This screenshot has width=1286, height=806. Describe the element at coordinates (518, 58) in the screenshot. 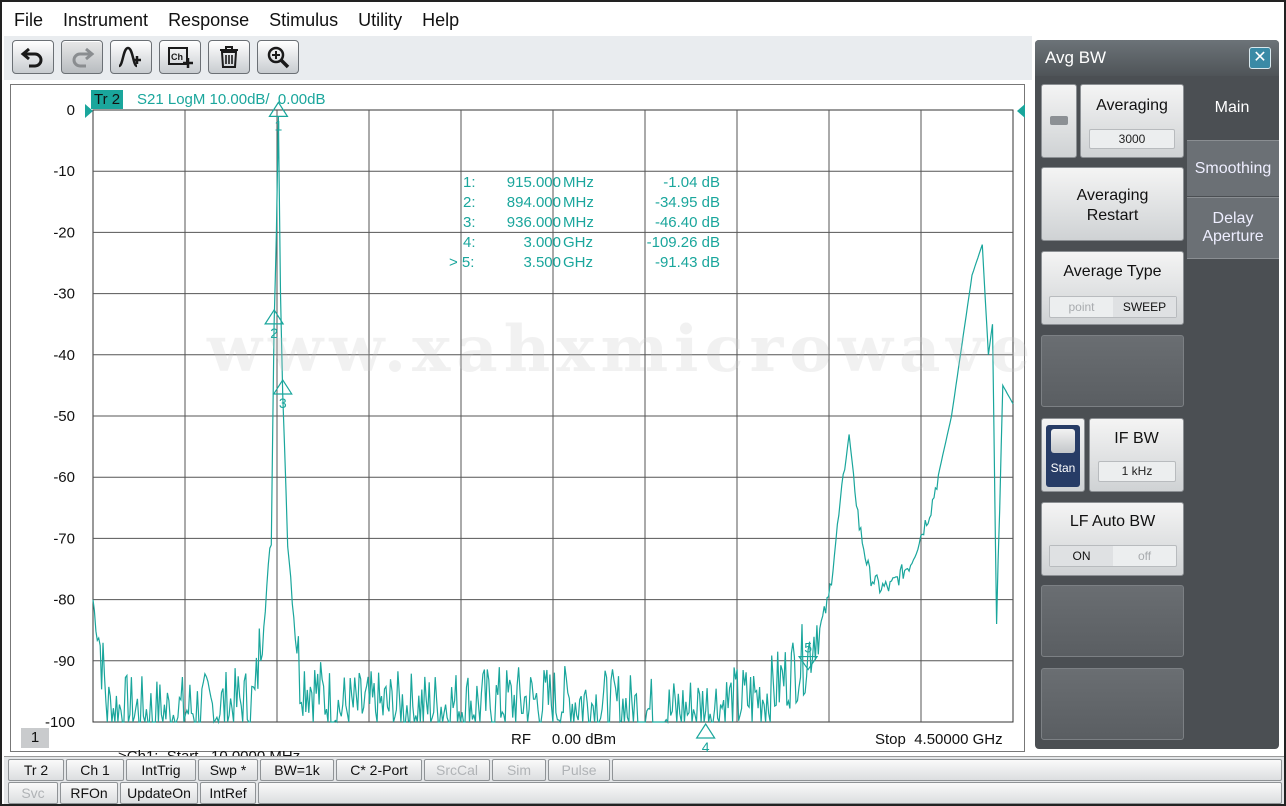

I see `toolbar: Ch` at that location.